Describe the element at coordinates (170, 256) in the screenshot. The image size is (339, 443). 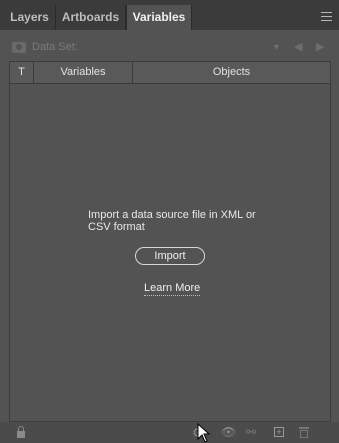
I see `import-button: Import` at that location.